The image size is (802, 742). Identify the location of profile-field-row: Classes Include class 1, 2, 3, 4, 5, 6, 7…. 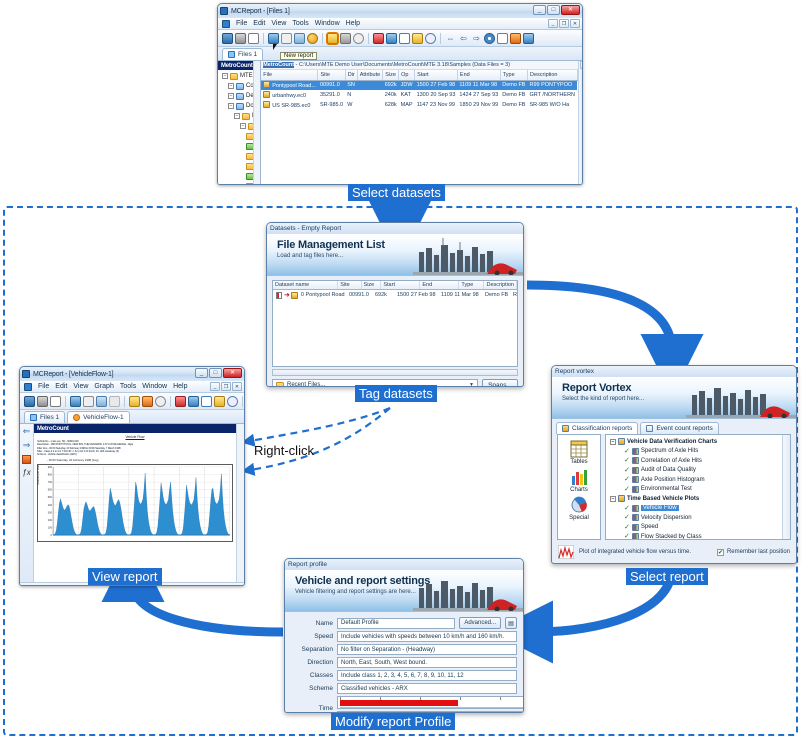
(404, 675).